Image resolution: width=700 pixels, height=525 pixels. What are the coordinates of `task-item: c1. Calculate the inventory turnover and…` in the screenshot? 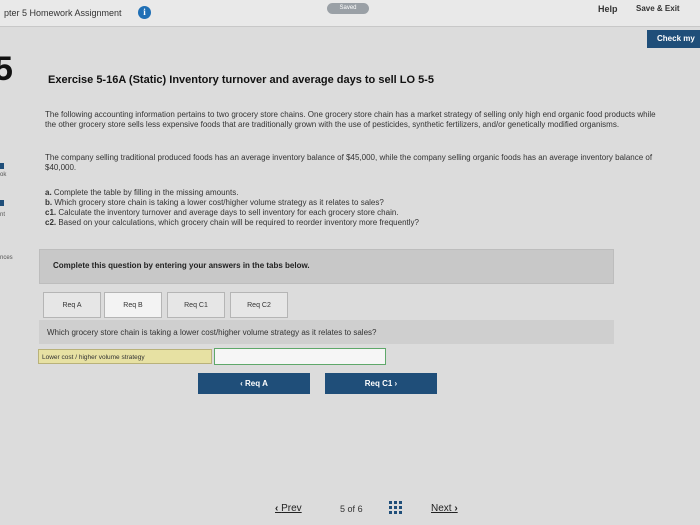 It's located at (222, 212).